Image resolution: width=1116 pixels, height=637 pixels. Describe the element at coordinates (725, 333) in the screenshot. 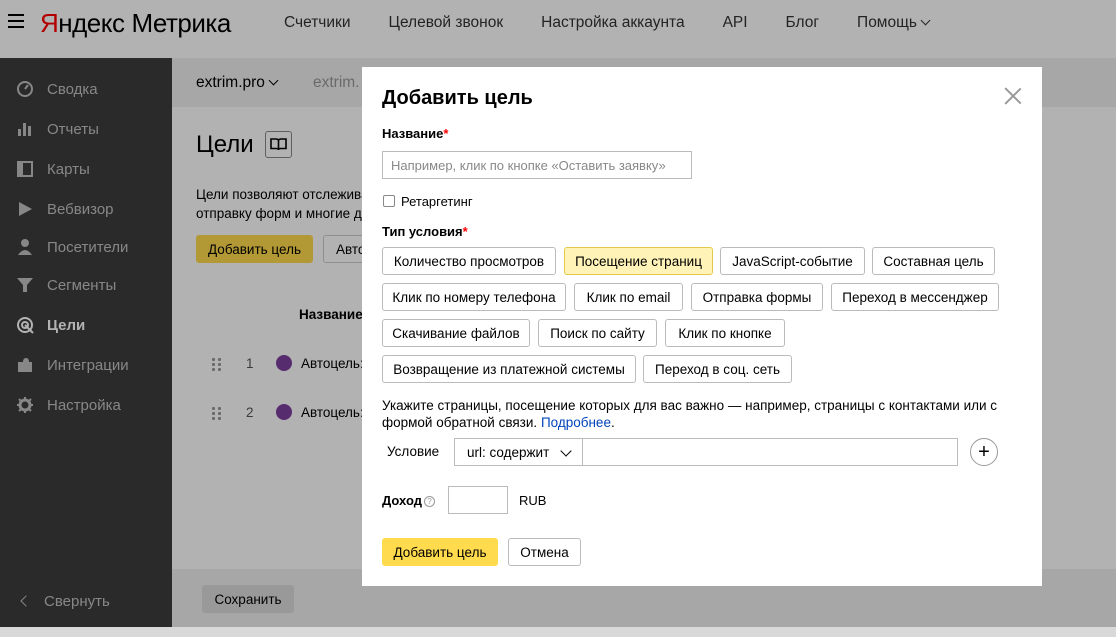

I see `type-button-click: Клик по кнопке` at that location.